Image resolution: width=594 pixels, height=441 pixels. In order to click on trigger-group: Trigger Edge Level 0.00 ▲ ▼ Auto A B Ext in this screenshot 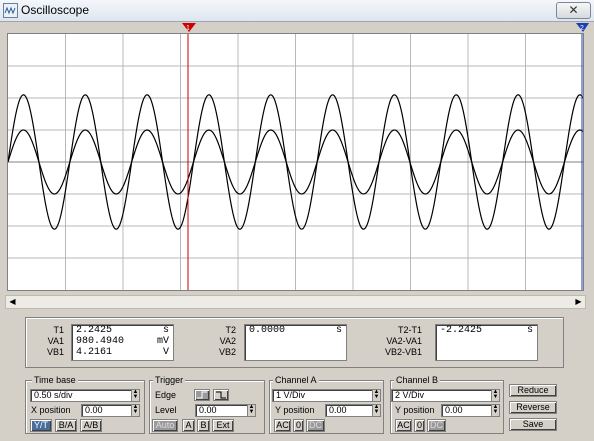, I will do `click(207, 404)`.